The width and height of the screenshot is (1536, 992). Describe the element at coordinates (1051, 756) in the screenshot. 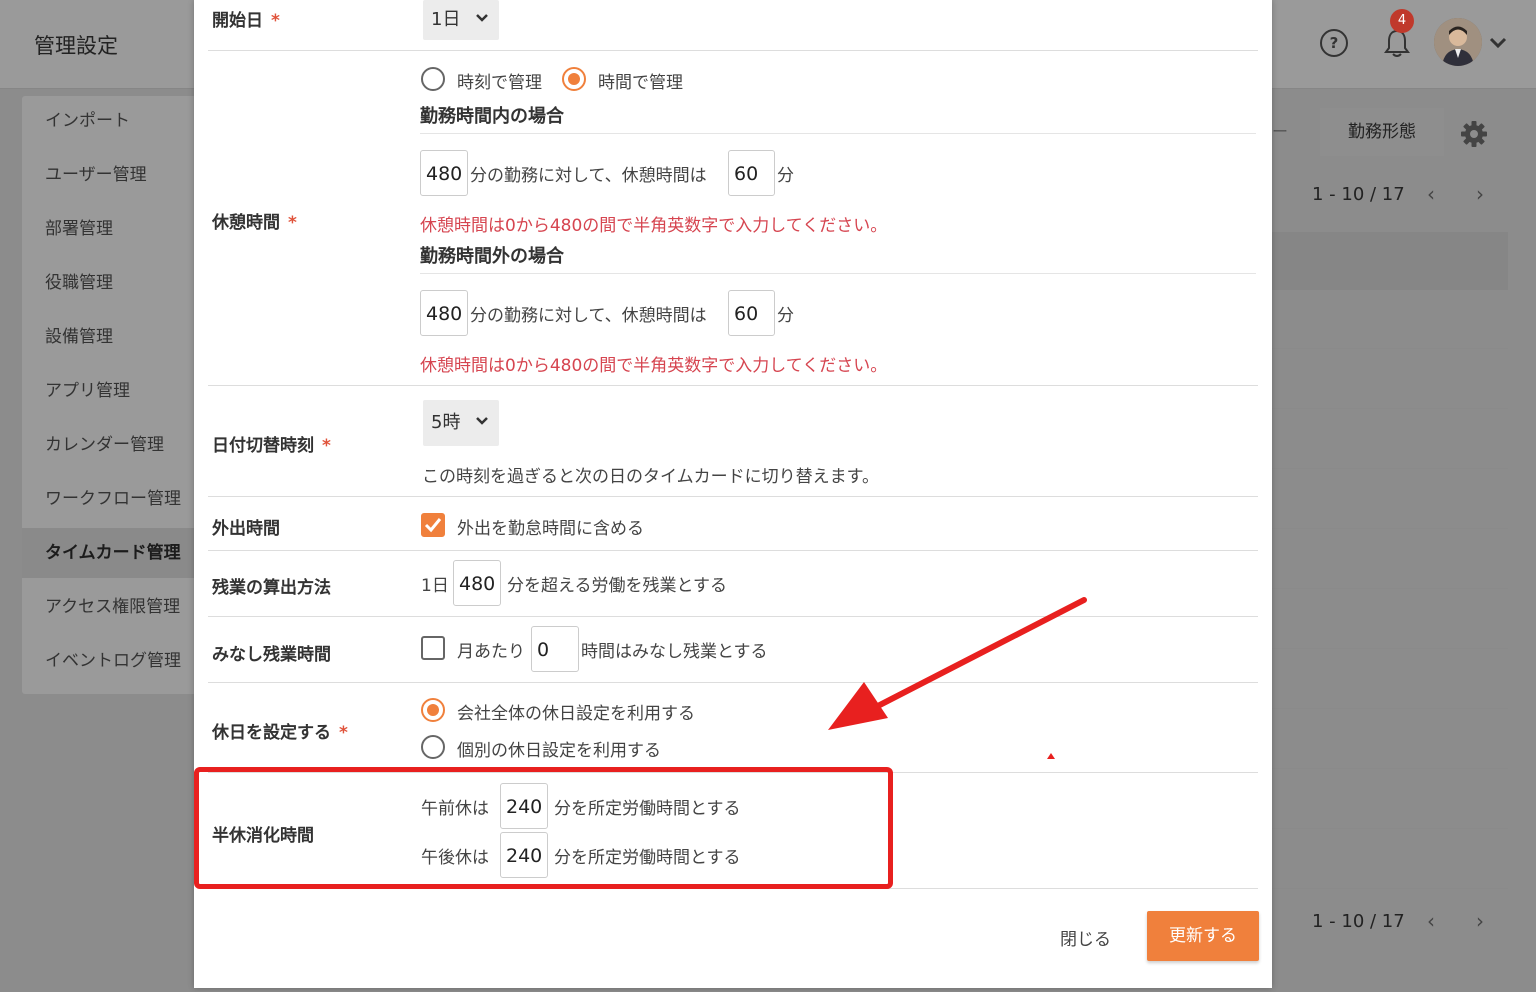

I see `triangle-marker` at that location.